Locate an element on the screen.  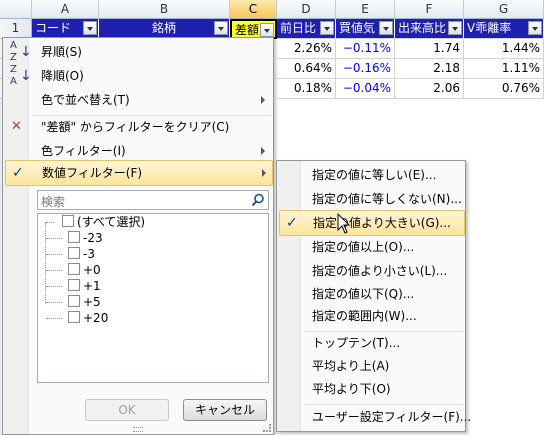
list-item-label: +0 is located at coordinates (92, 270).